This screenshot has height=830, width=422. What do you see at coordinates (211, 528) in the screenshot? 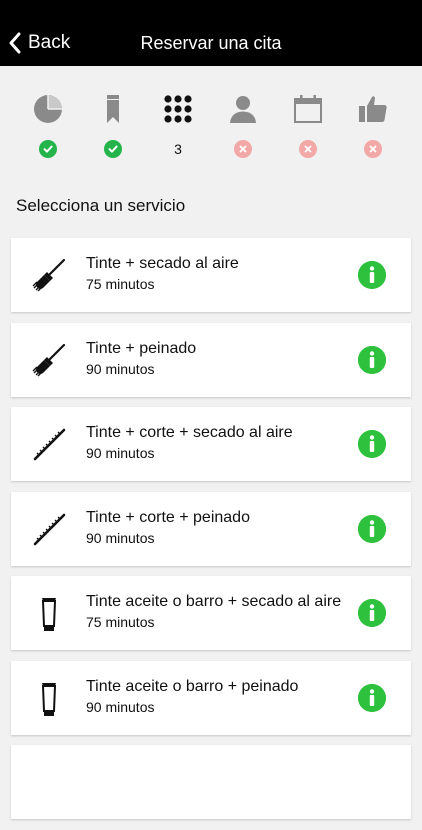
I see `service-item: Tinte + corte + peinado 90 minutos` at bounding box center [211, 528].